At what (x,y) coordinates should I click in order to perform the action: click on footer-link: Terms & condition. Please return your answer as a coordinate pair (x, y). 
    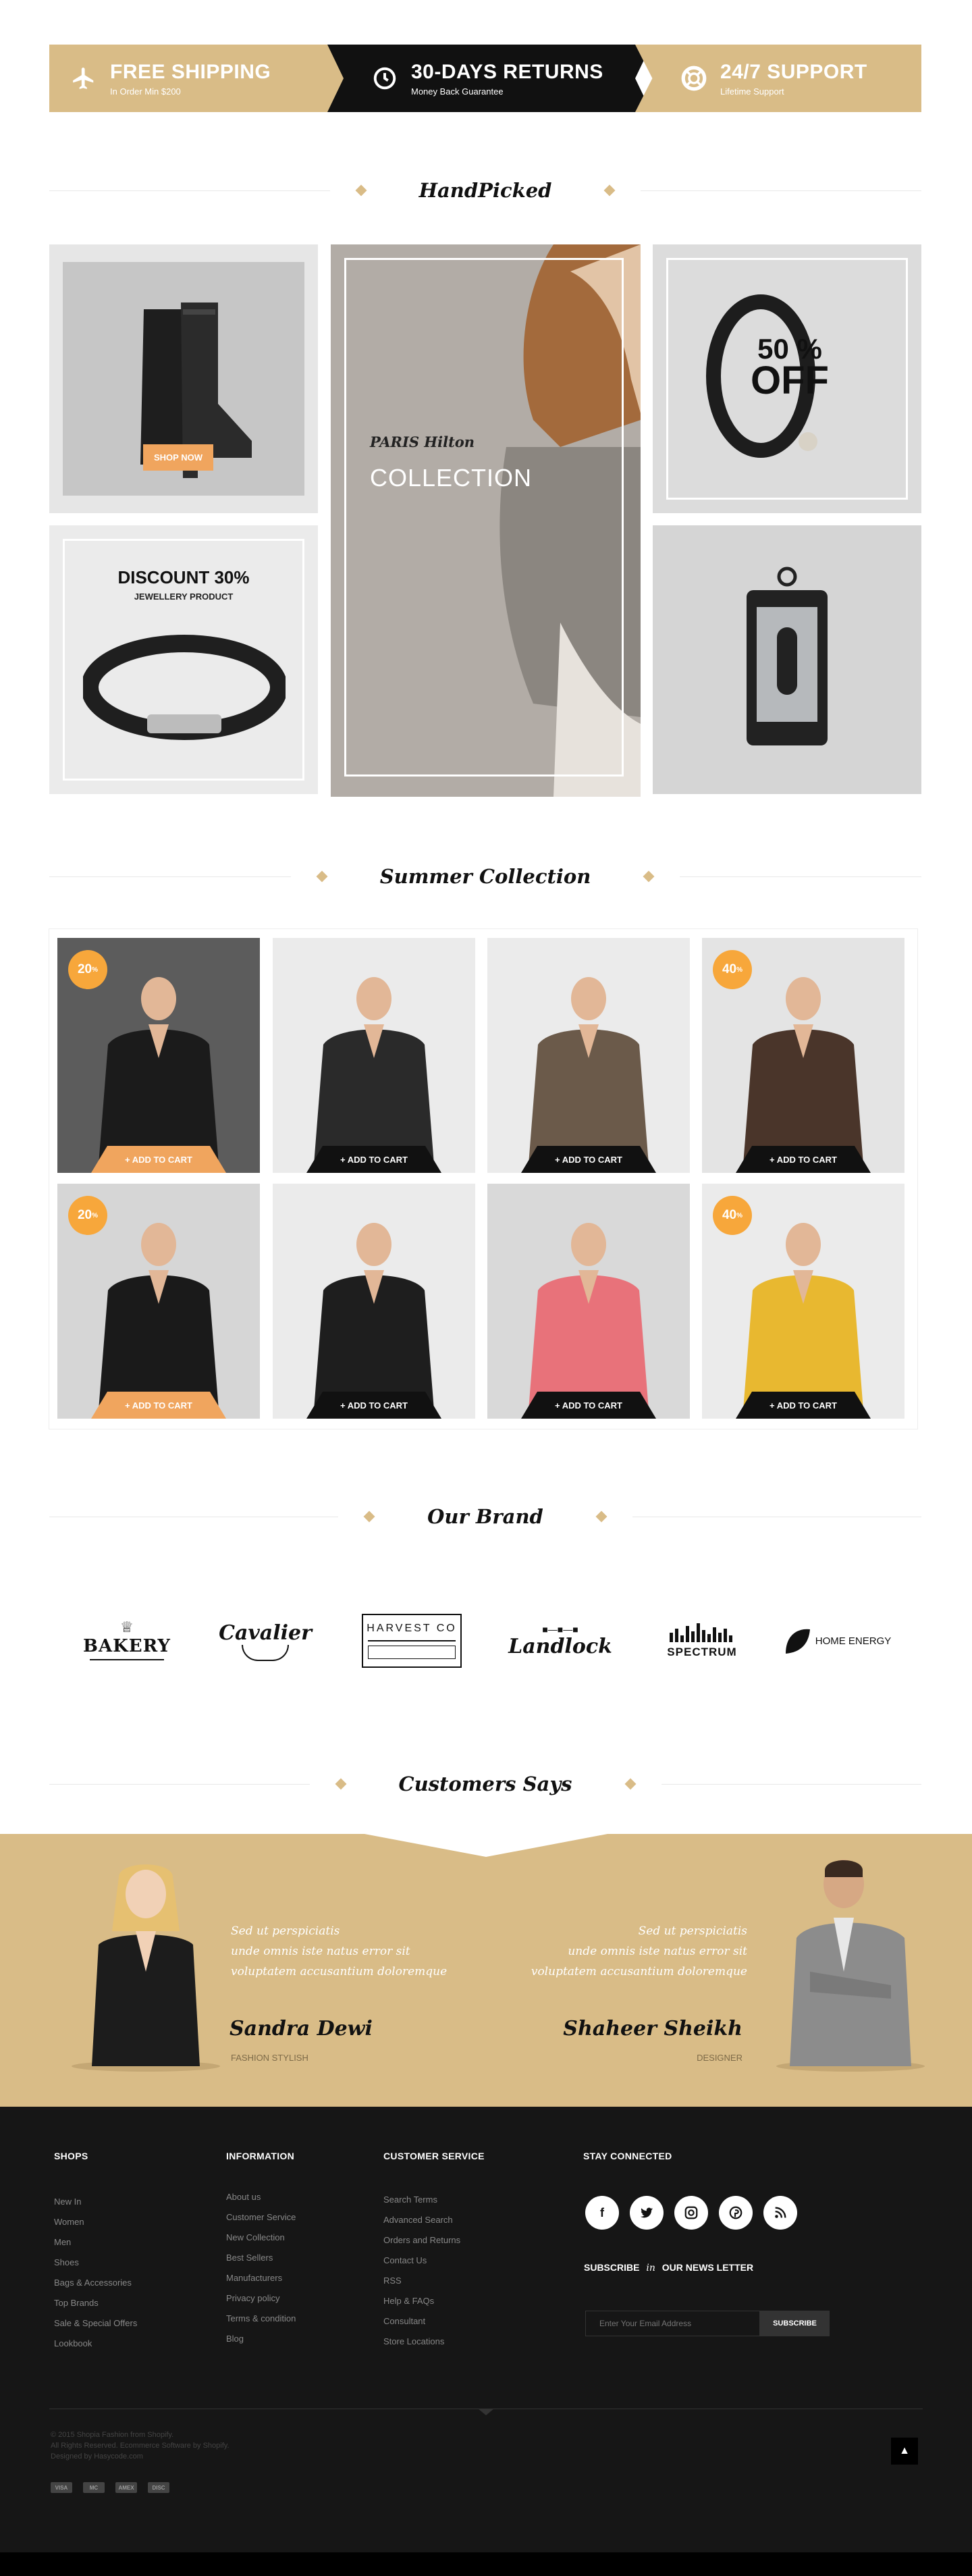
    Looking at the image, I should click on (261, 2318).